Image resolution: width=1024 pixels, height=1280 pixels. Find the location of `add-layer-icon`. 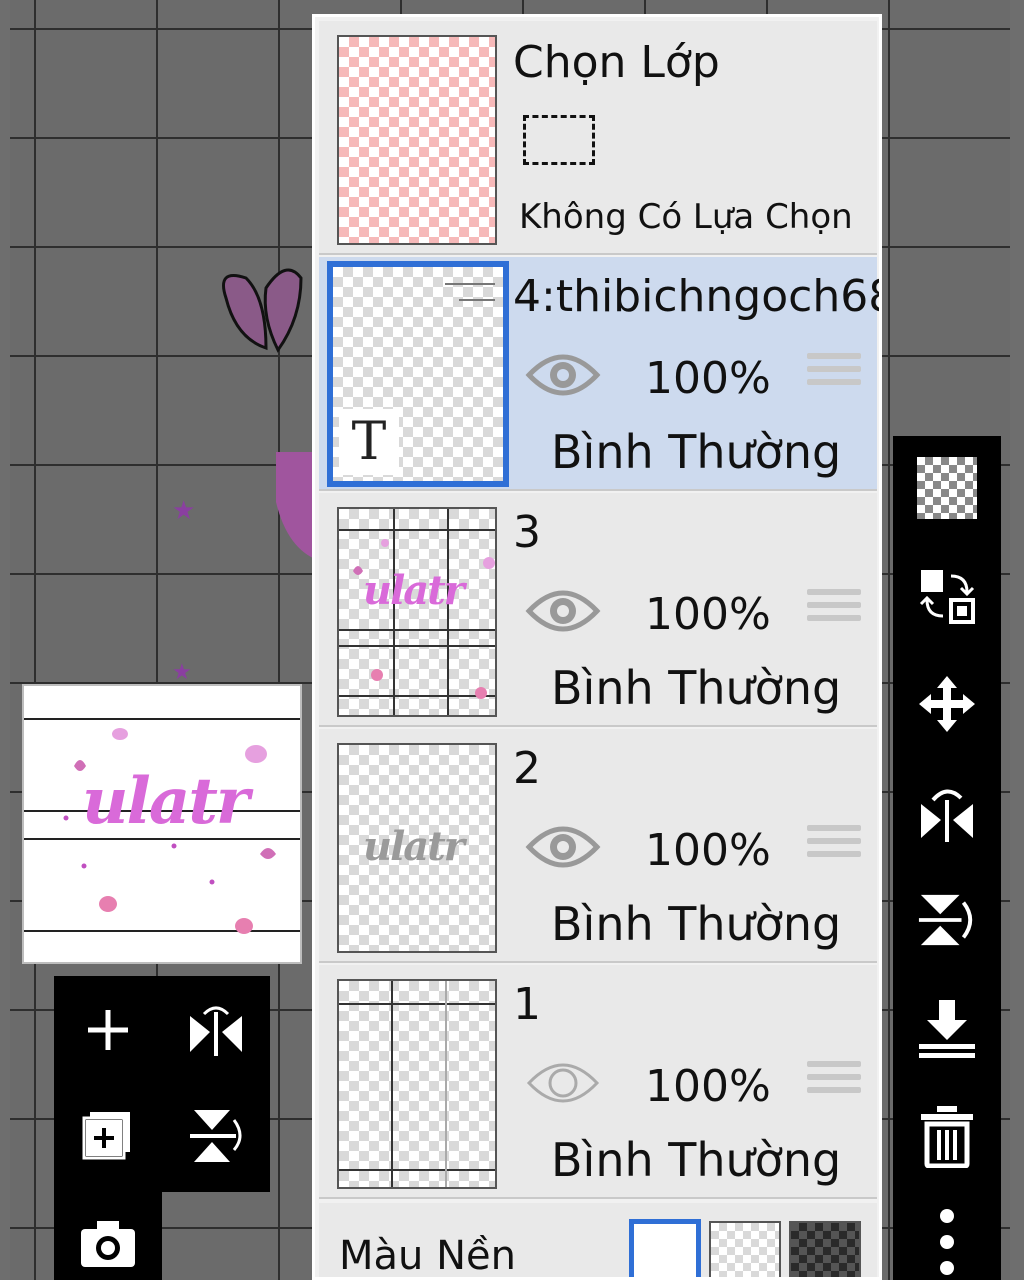

add-layer-icon is located at coordinates (108, 1030).